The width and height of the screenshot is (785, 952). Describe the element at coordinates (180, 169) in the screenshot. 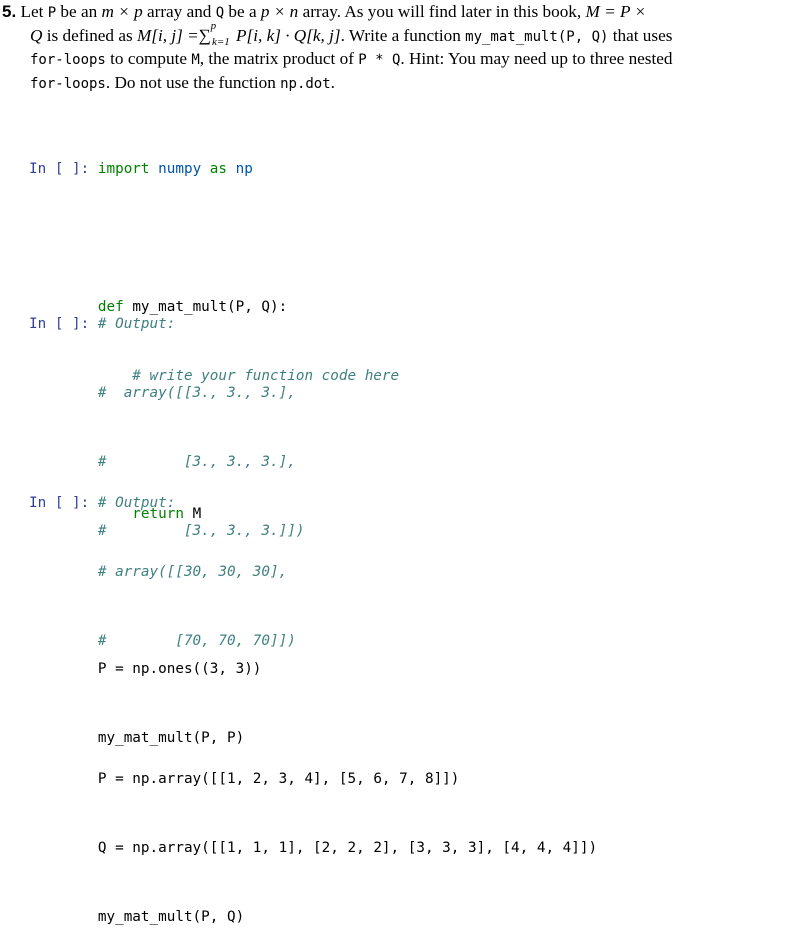

I see `module-name: numpy` at that location.